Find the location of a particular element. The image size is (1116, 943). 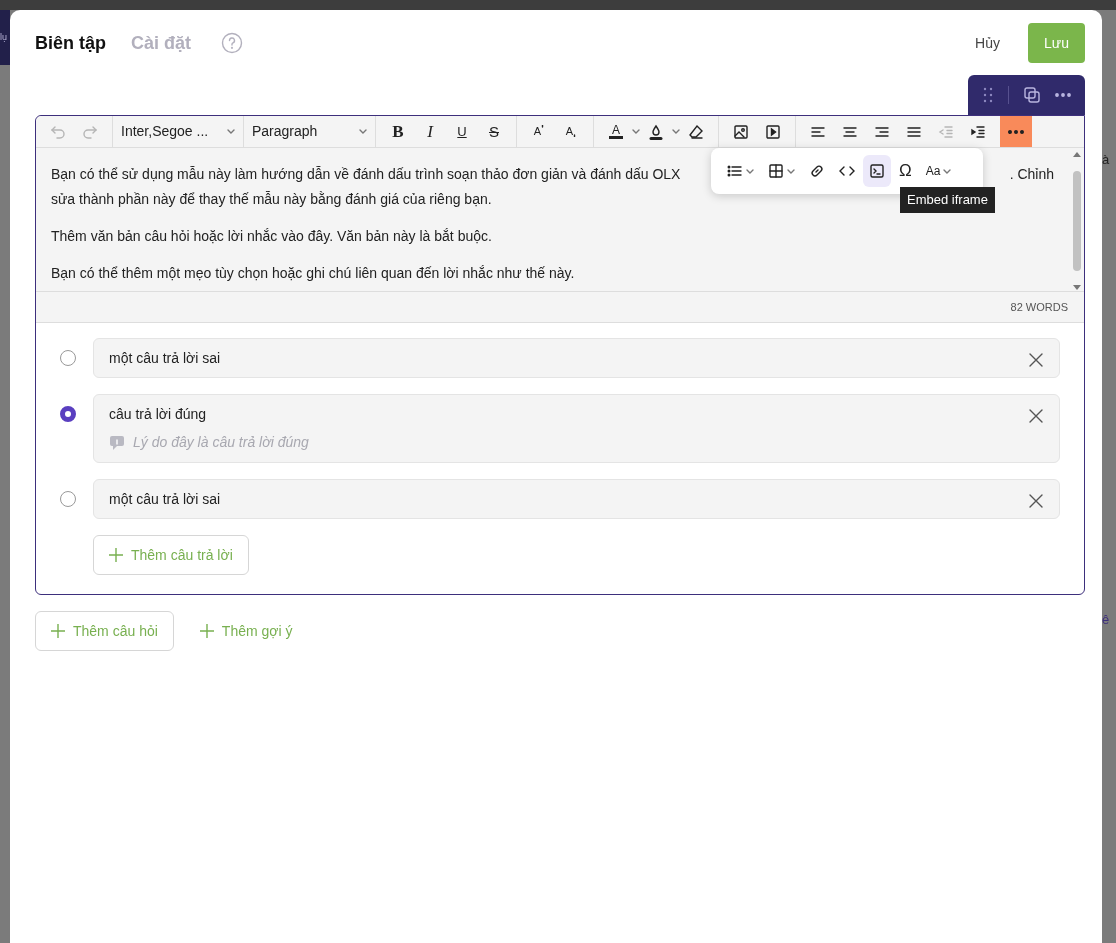

strikethrough-button: S is located at coordinates (494, 131).